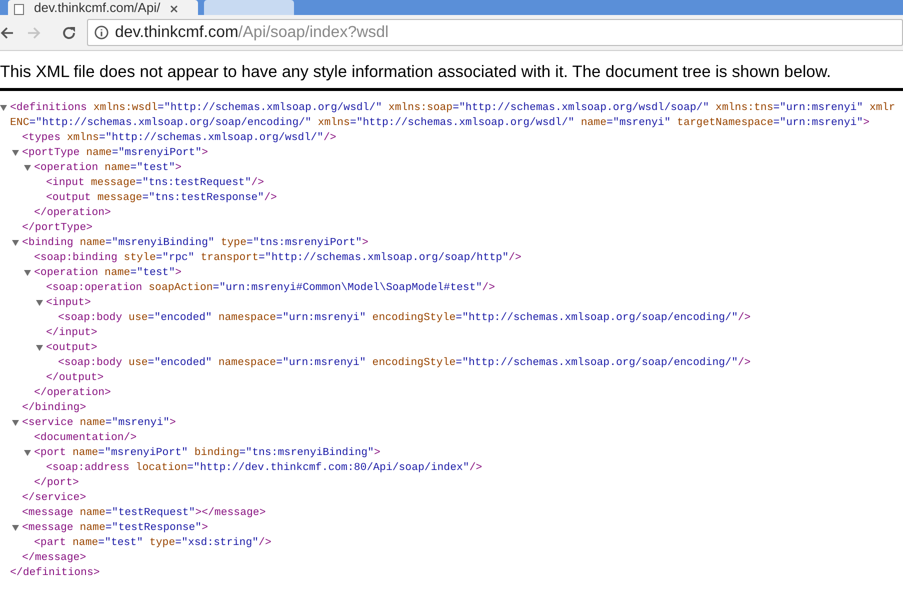 The height and width of the screenshot is (604, 903). Describe the element at coordinates (347, 288) in the screenshot. I see `xml-attribute-value: ="urn:msrenyi#Common\Model\SoapModel#test"` at that location.